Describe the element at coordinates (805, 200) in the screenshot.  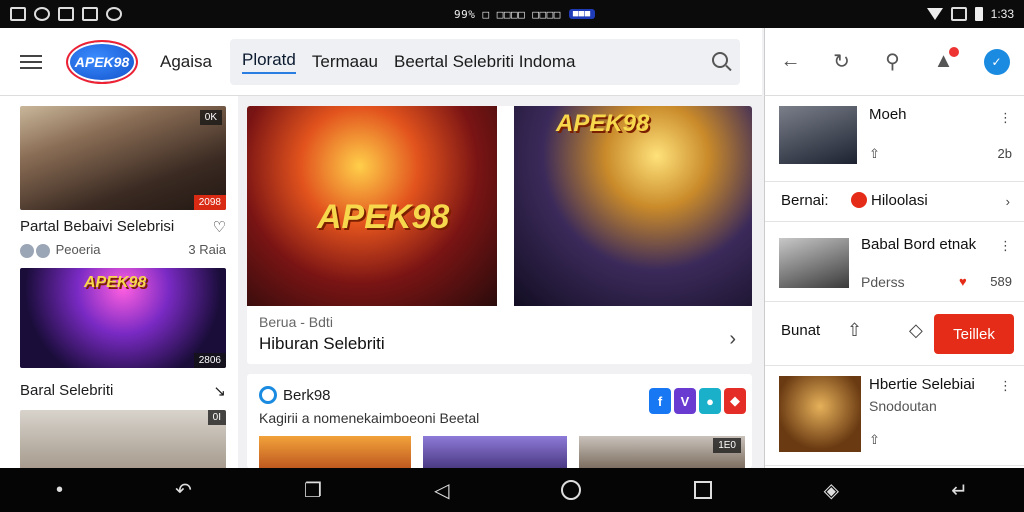
I see `list-label: Bernai:` at that location.